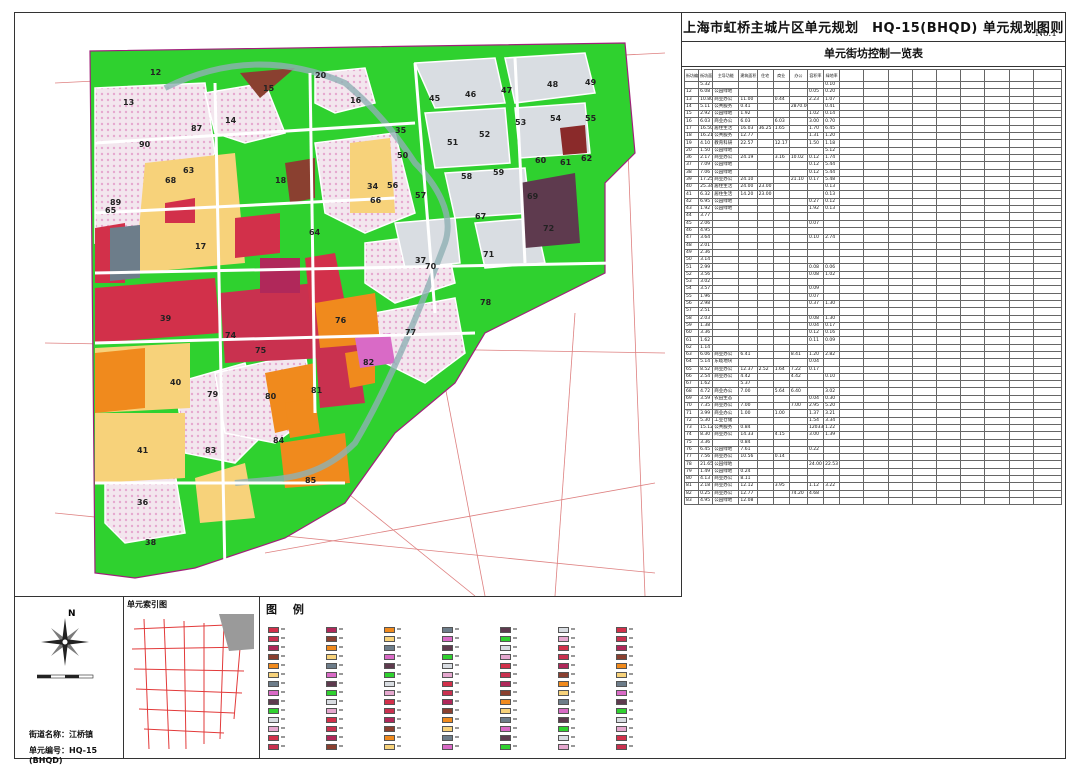 The image size is (1080, 765). What do you see at coordinates (706, 282) in the screenshot?
I see `table-cell: 3.02` at bounding box center [706, 282].